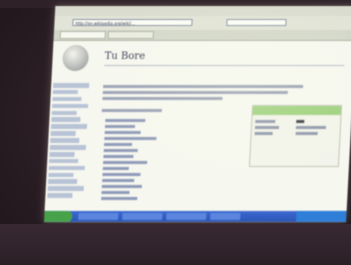  I want to click on section-heading, so click(131, 110).